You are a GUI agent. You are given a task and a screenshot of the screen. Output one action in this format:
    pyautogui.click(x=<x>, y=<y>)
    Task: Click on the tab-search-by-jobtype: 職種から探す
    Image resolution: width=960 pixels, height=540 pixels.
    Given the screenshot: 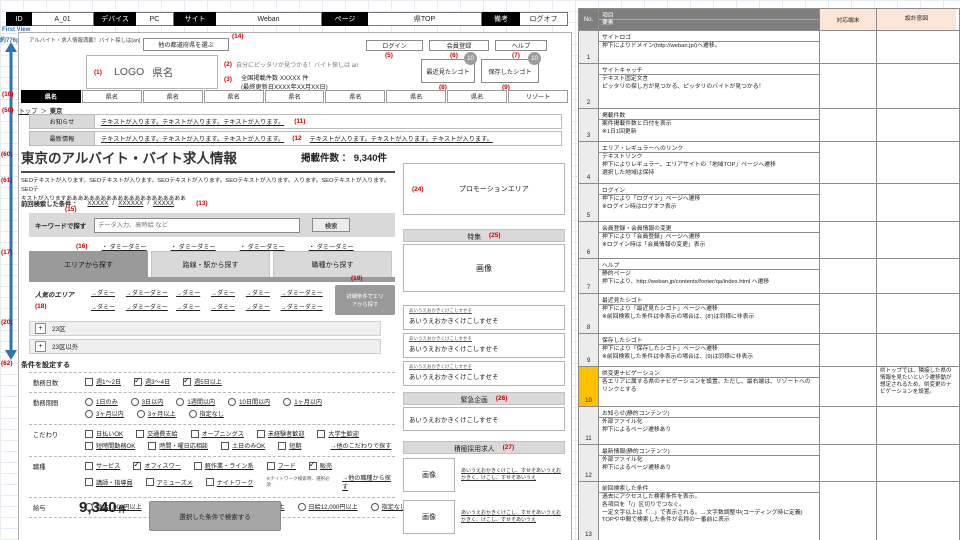 What is the action you would take?
    pyautogui.click(x=332, y=264)
    